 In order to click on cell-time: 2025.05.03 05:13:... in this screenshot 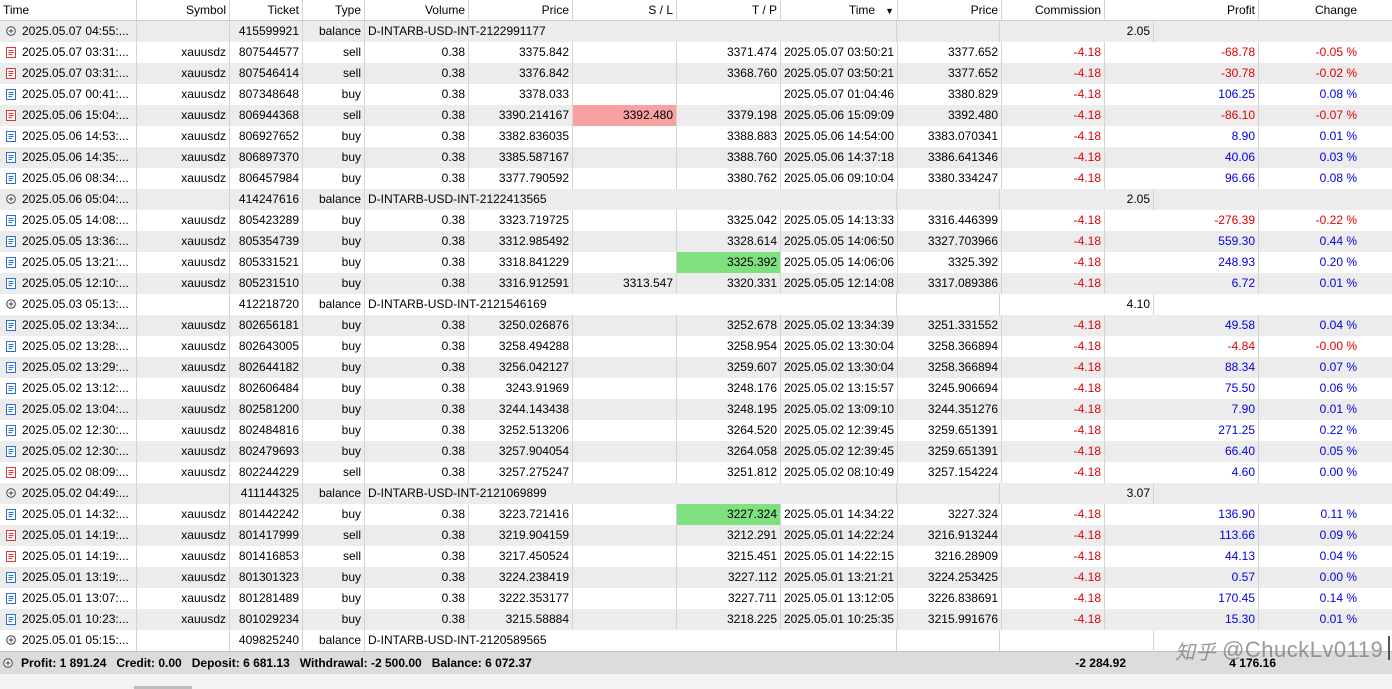, I will do `click(68, 304)`.